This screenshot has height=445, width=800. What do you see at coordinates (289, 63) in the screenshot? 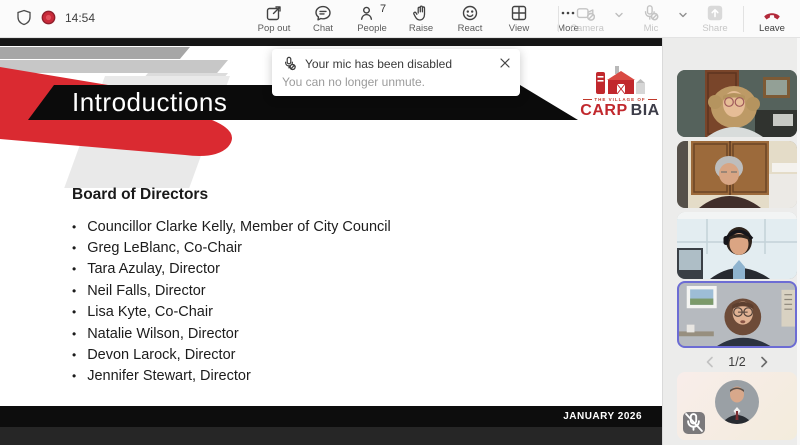
I see `mic-disabled-icon` at bounding box center [289, 63].